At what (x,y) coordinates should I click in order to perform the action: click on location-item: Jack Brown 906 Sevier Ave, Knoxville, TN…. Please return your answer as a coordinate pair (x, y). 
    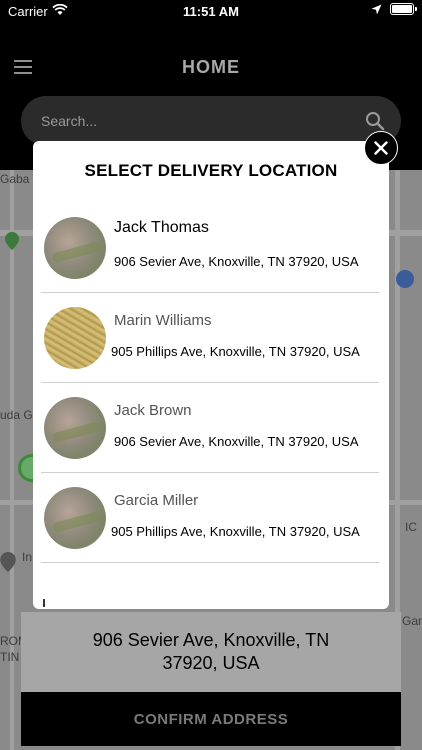
    Looking at the image, I should click on (210, 428).